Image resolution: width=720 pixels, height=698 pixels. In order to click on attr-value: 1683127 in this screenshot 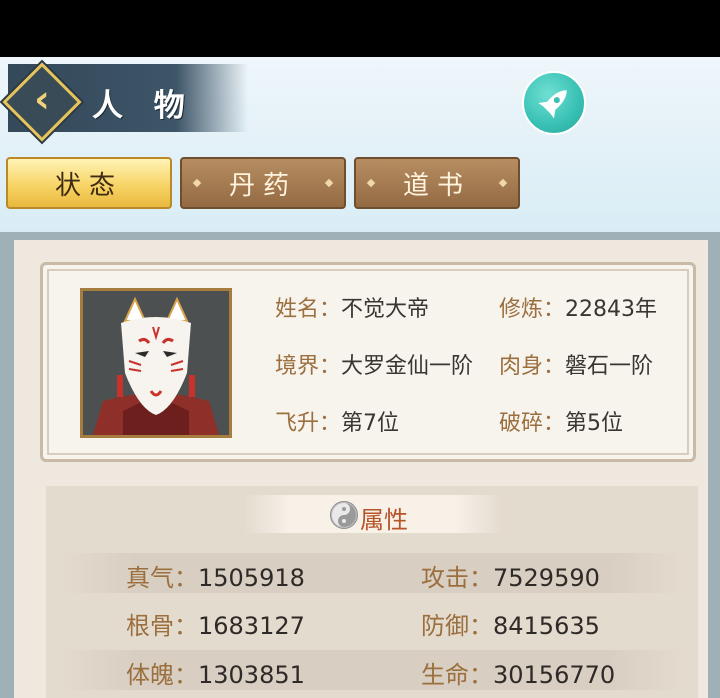, I will do `click(251, 626)`.